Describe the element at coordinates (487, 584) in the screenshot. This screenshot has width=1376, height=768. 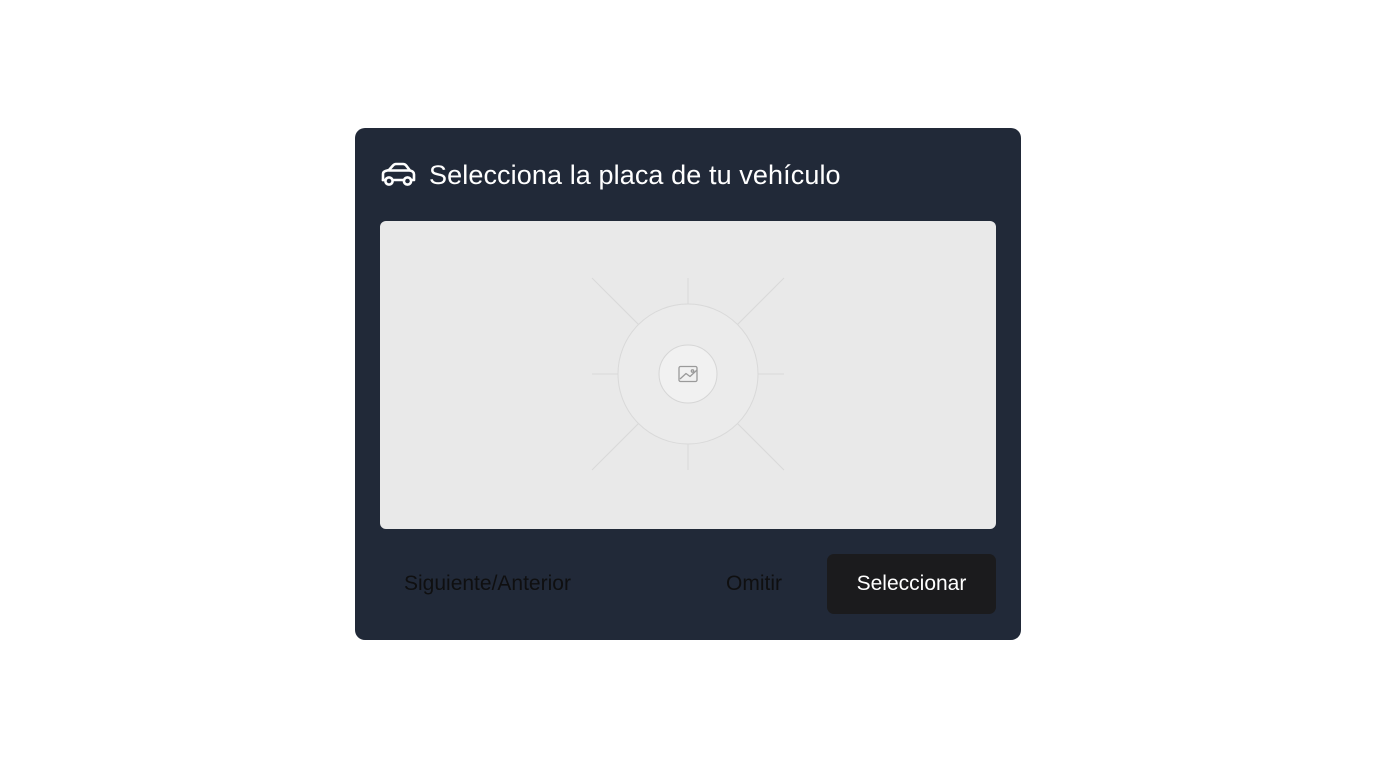
I see `next-previous-button: Siguiente/Anterior` at that location.